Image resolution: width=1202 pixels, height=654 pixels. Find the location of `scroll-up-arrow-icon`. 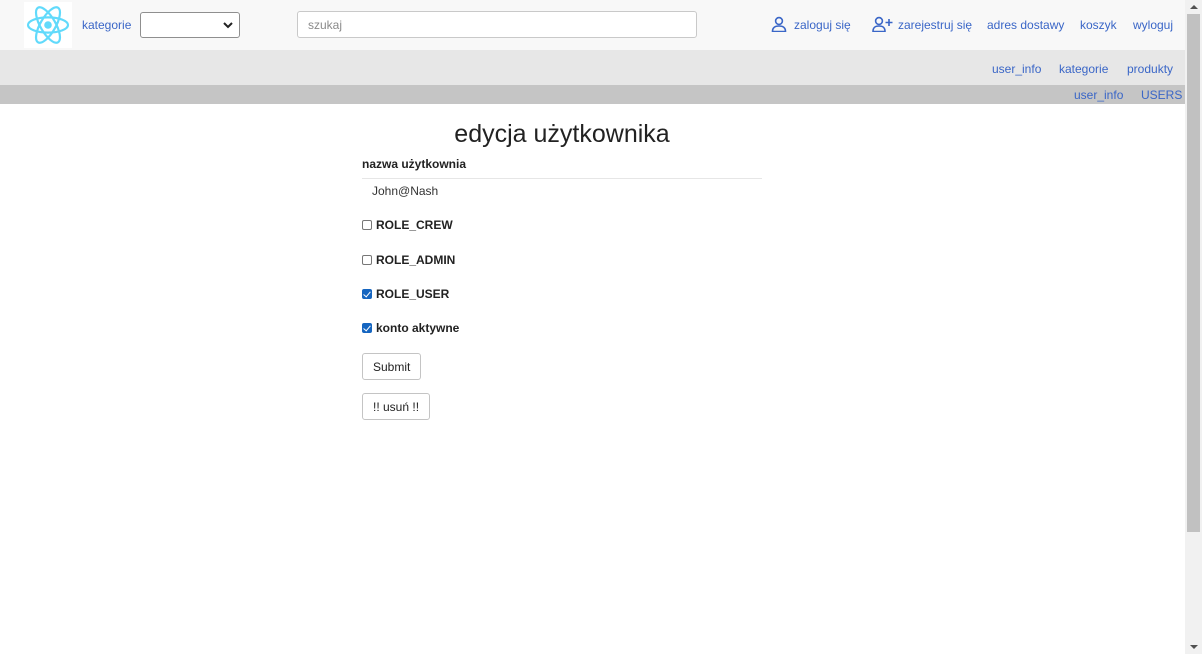

scroll-up-arrow-icon is located at coordinates (1193, 7).